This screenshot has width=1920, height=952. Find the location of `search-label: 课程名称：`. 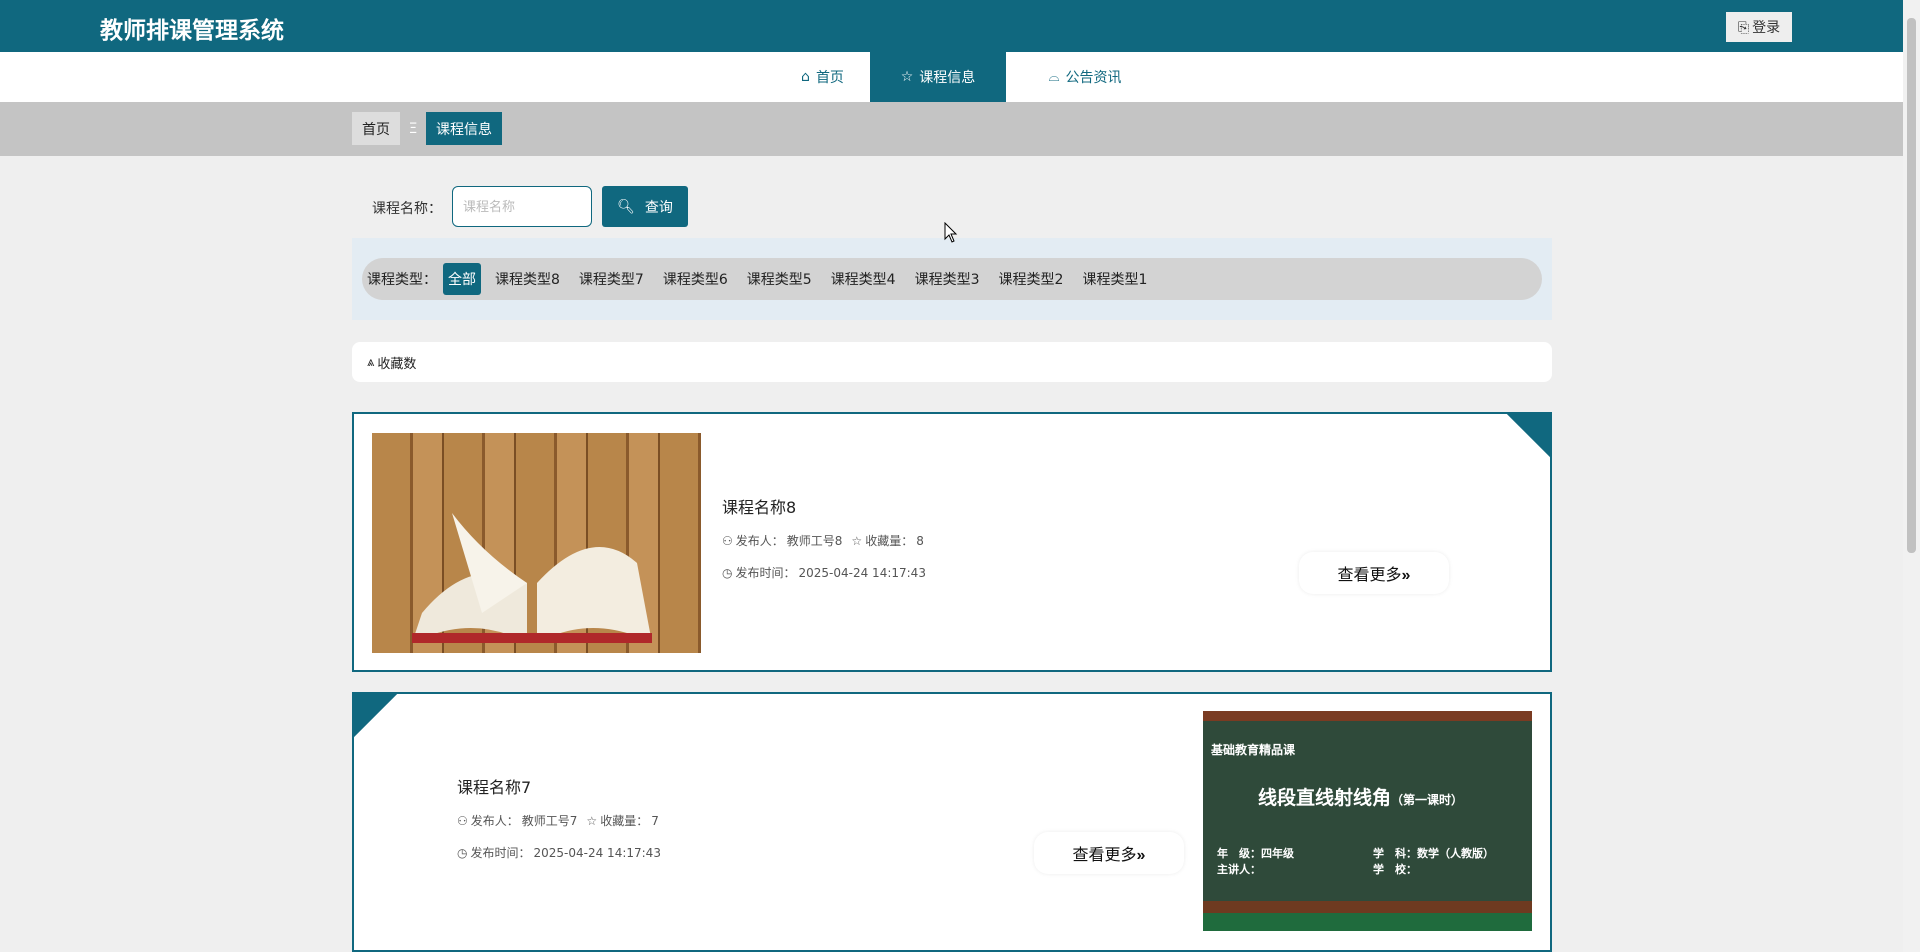

search-label: 课程名称： is located at coordinates (407, 209).